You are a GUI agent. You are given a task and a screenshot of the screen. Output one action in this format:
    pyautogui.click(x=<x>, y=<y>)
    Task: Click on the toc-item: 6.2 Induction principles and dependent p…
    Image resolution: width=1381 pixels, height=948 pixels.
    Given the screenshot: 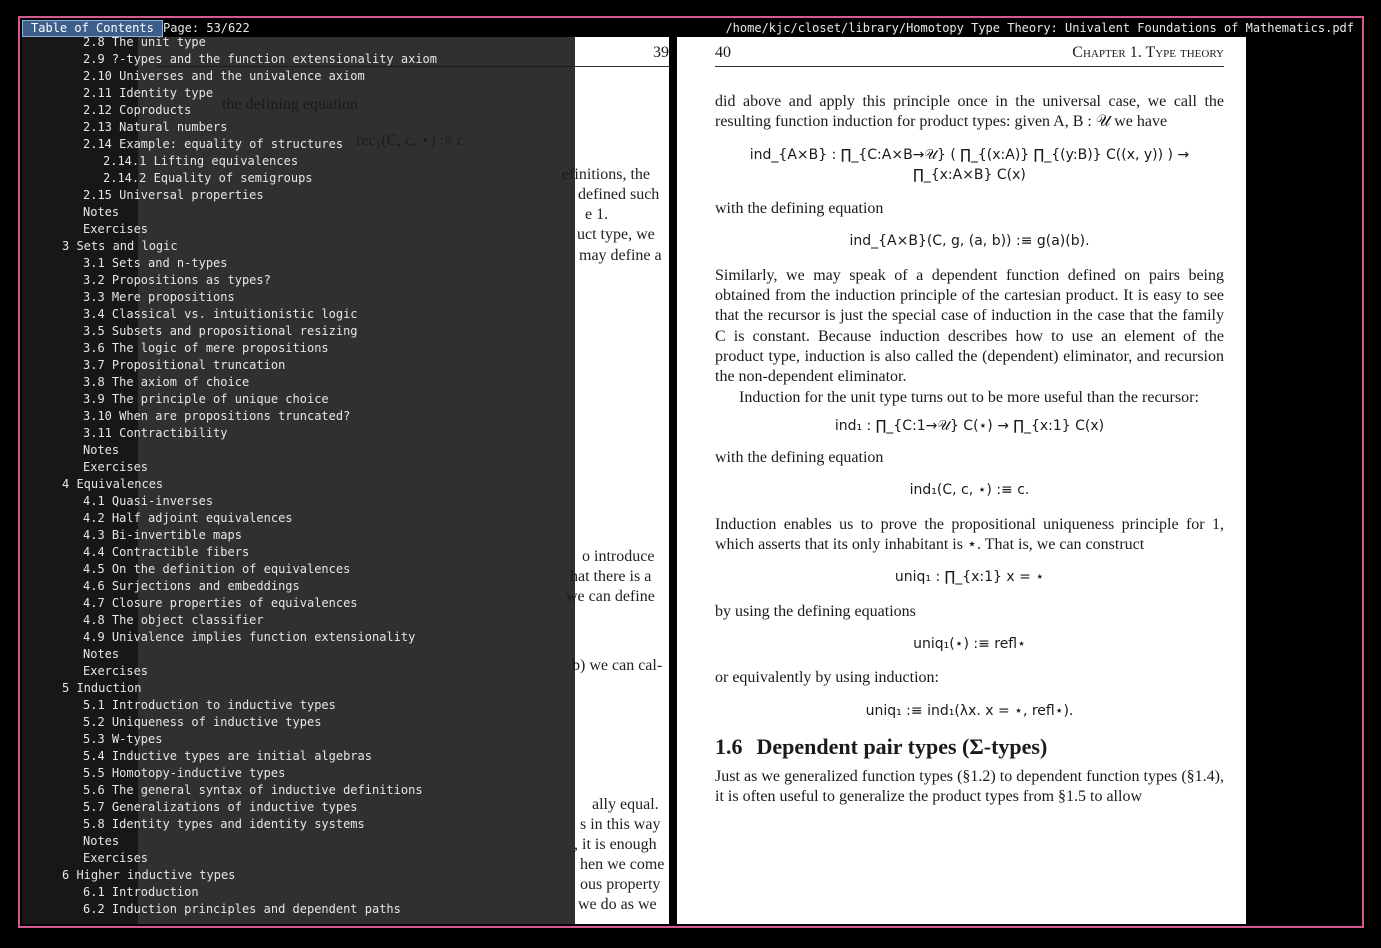 What is the action you would take?
    pyautogui.click(x=292, y=909)
    